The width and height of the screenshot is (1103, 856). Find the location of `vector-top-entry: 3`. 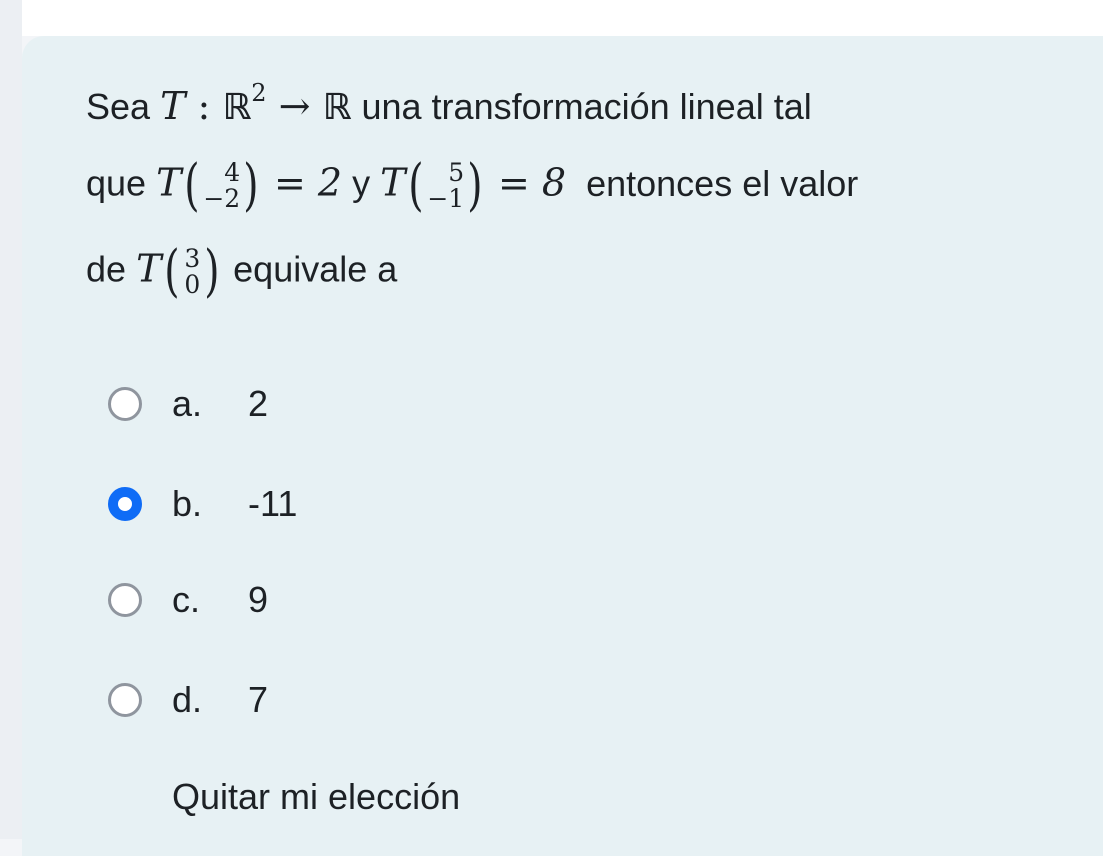

vector-top-entry: 3 is located at coordinates (192, 258).